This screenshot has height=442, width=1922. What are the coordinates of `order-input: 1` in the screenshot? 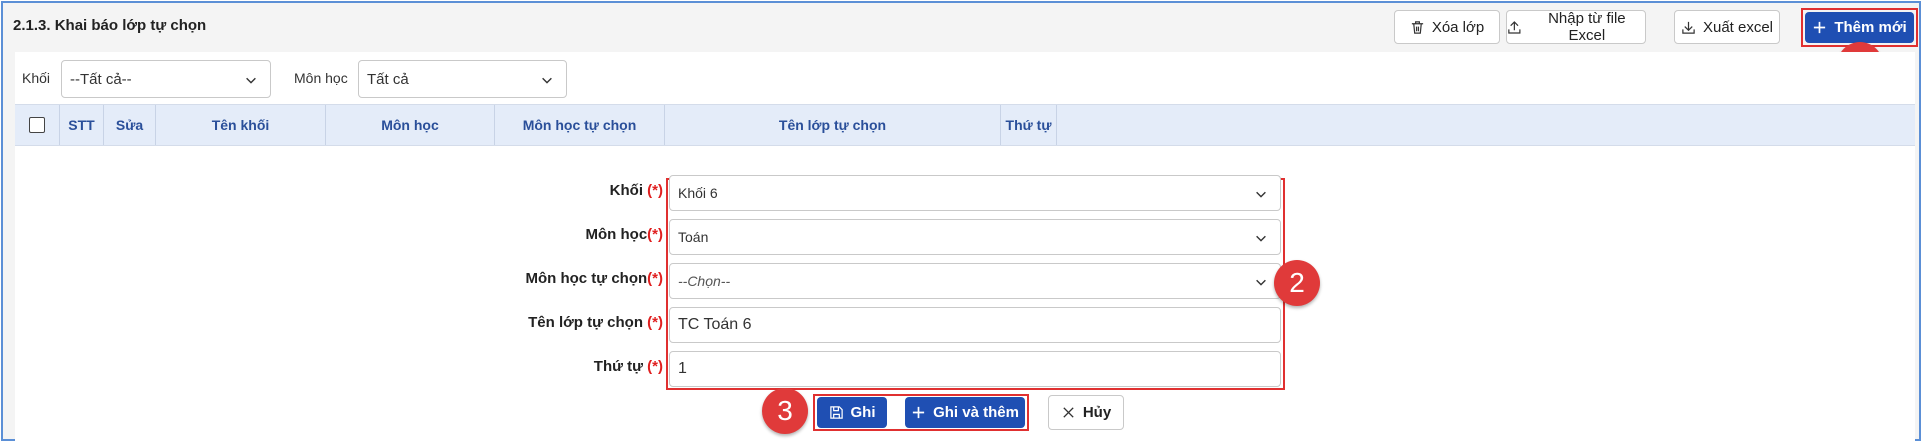 It's located at (975, 369).